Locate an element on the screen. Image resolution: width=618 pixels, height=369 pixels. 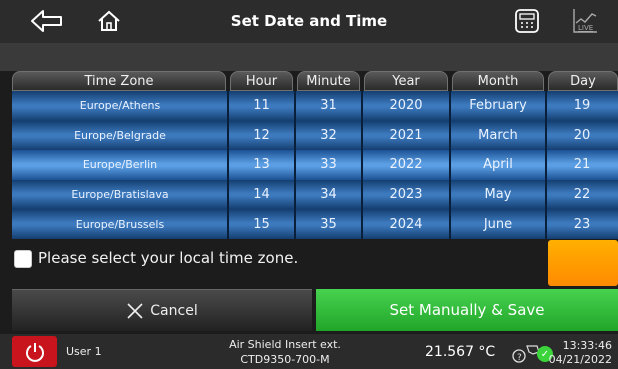
picker-item: 32 is located at coordinates (328, 135).